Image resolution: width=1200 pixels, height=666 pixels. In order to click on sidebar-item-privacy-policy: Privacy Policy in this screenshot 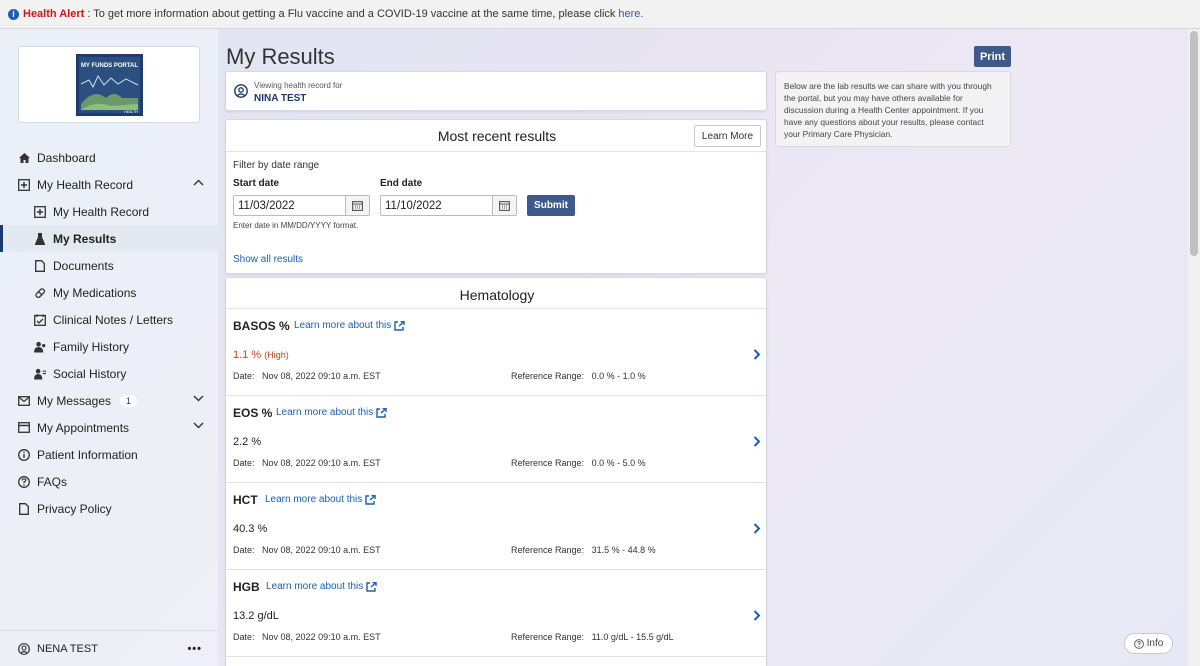, I will do `click(109, 508)`.